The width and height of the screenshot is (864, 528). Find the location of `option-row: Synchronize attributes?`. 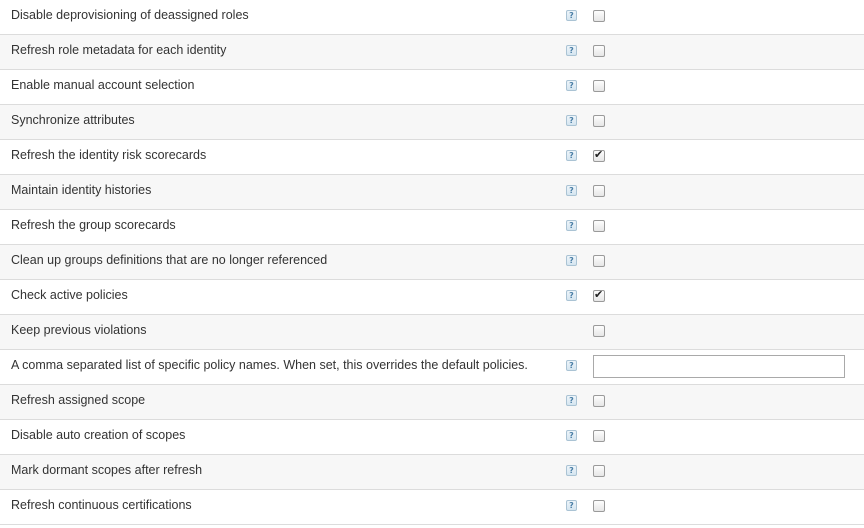

option-row: Synchronize attributes? is located at coordinates (432, 122).